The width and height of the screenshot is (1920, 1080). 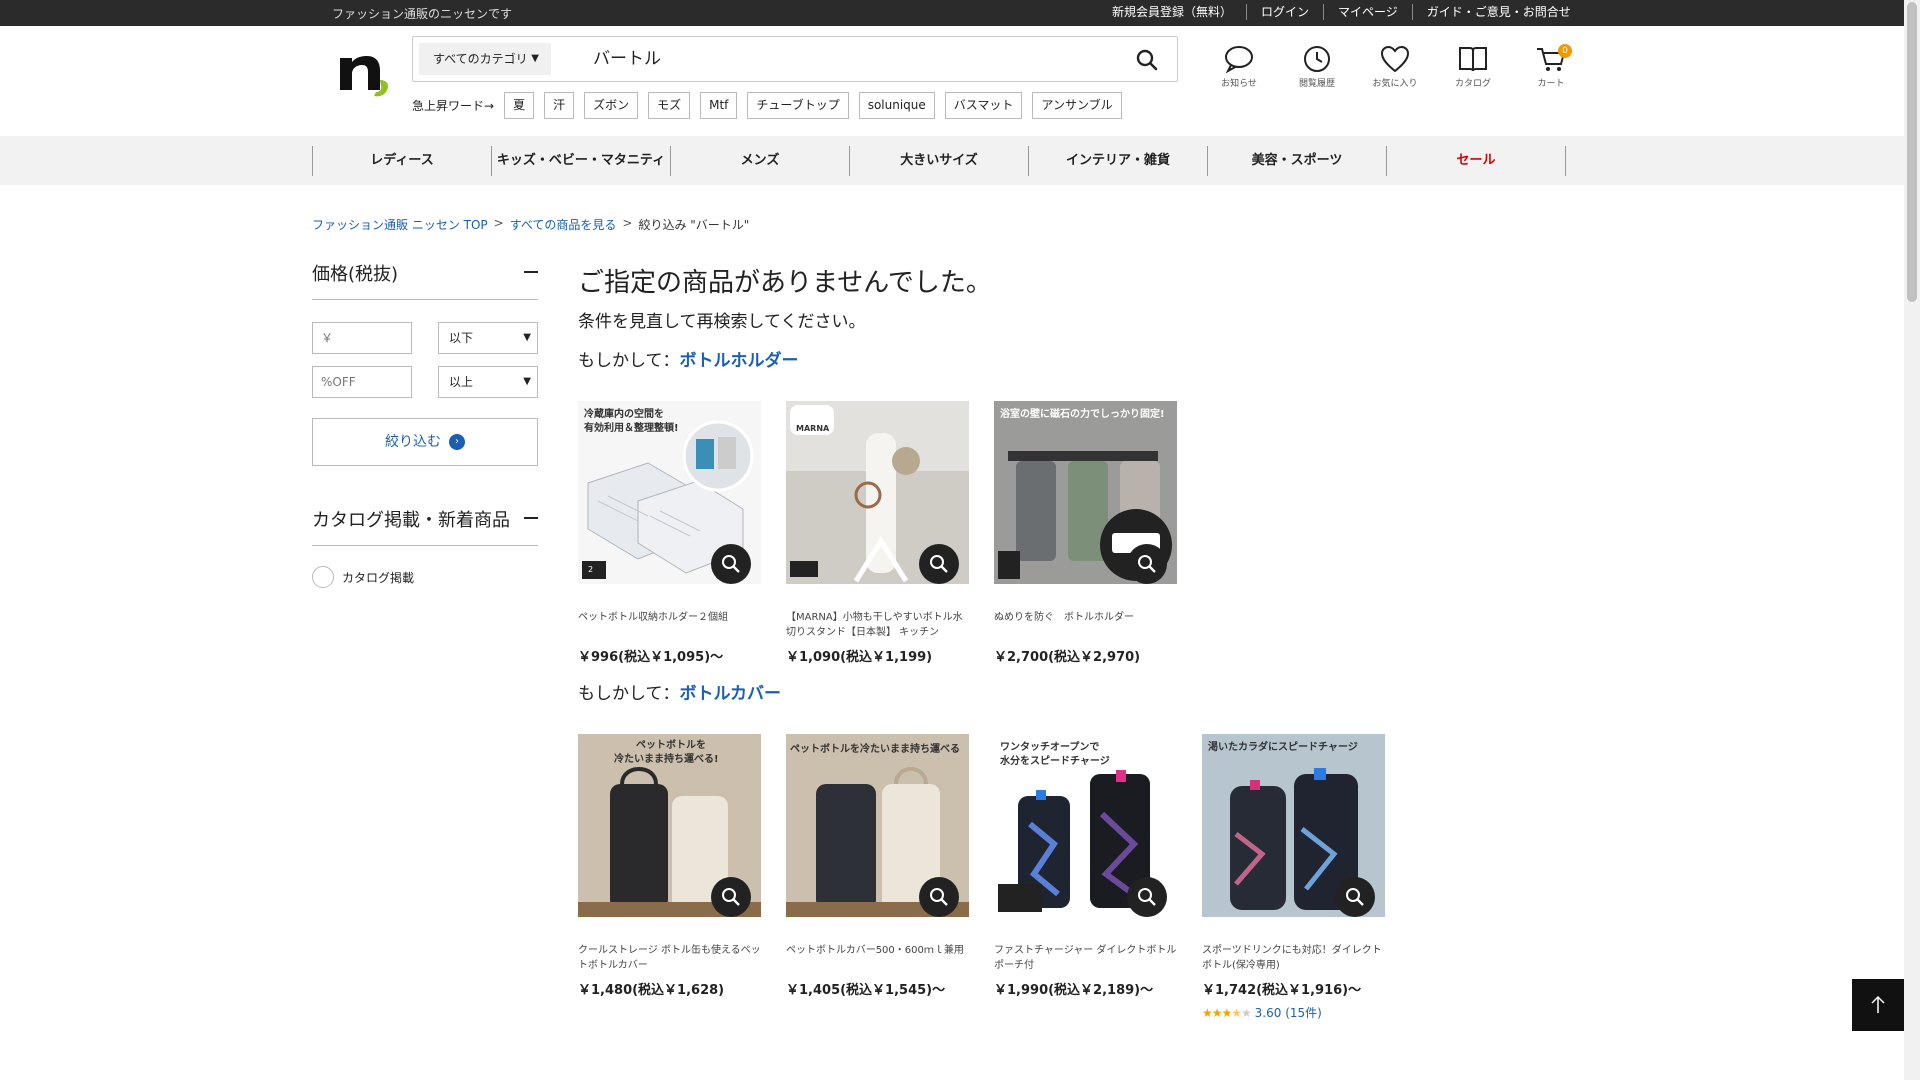 I want to click on trending-tag: Mtf, so click(x=719, y=105).